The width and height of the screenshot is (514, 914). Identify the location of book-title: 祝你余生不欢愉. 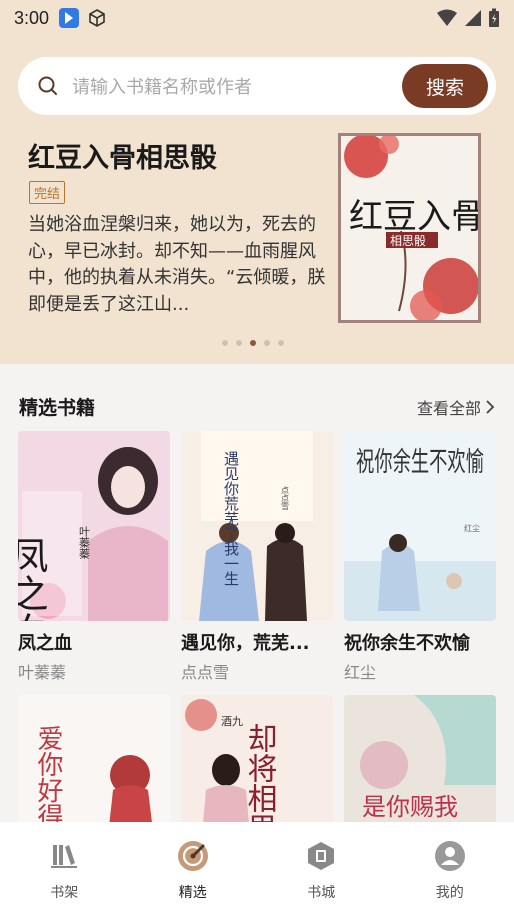
(420, 642).